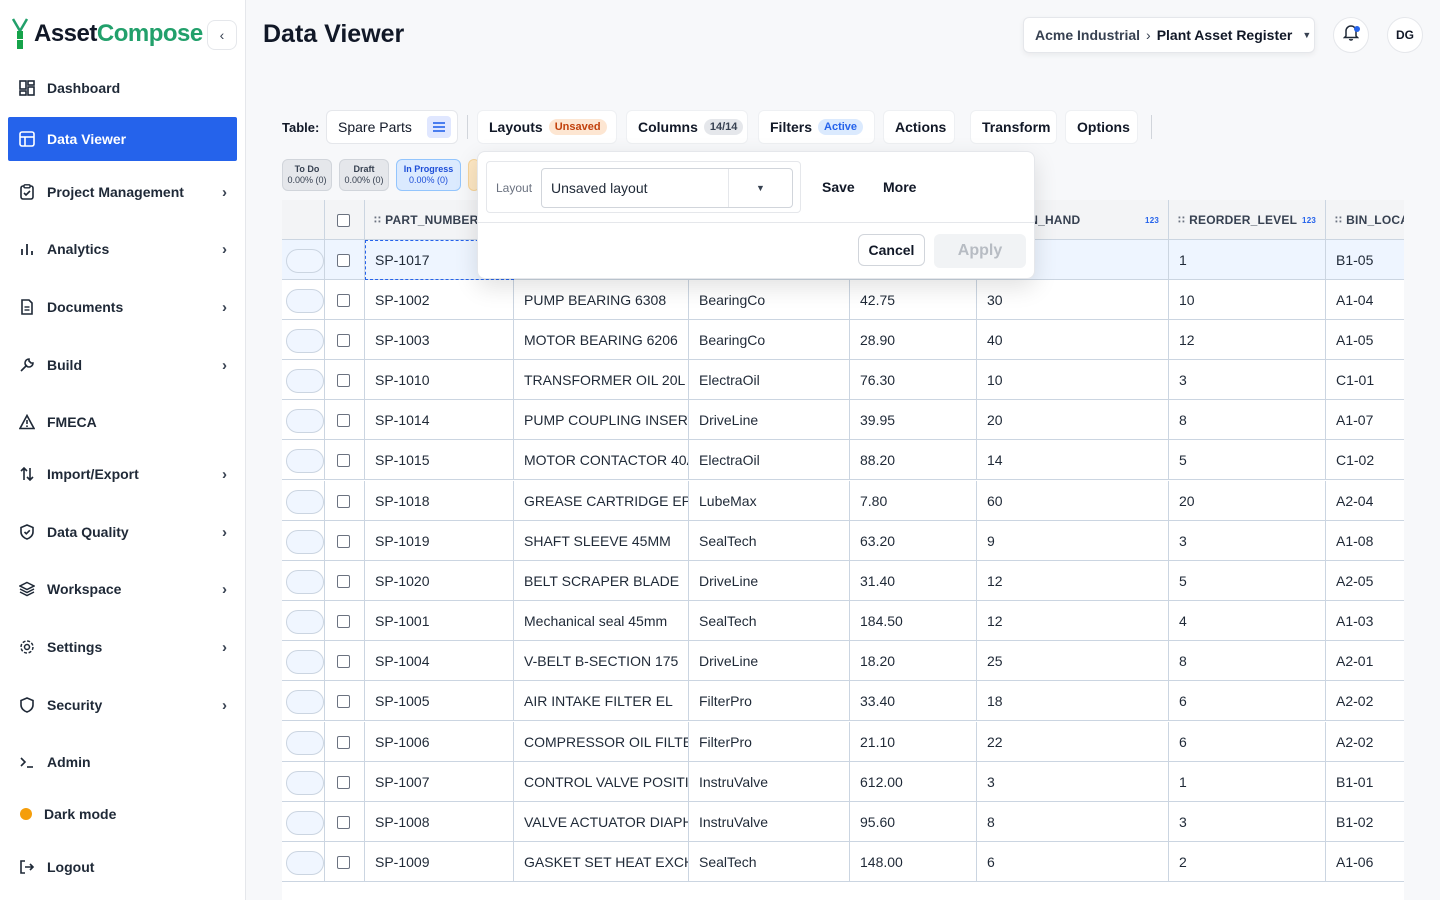 The width and height of the screenshot is (1440, 900). What do you see at coordinates (377, 220) in the screenshot?
I see `drag-handle-icon: ∷` at bounding box center [377, 220].